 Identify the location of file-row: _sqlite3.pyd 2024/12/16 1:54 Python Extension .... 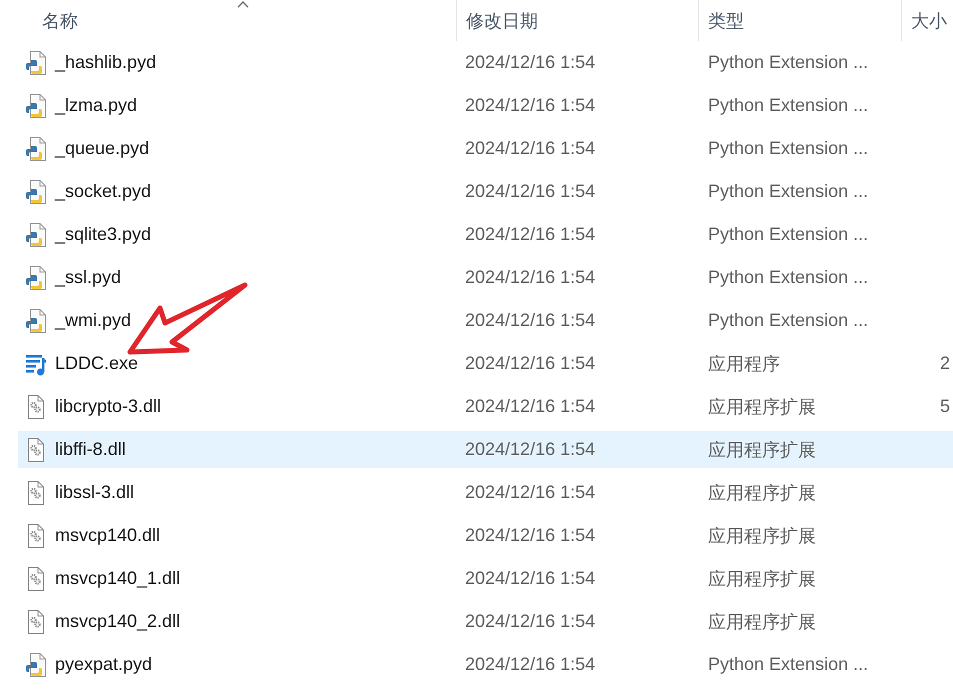
(485, 234).